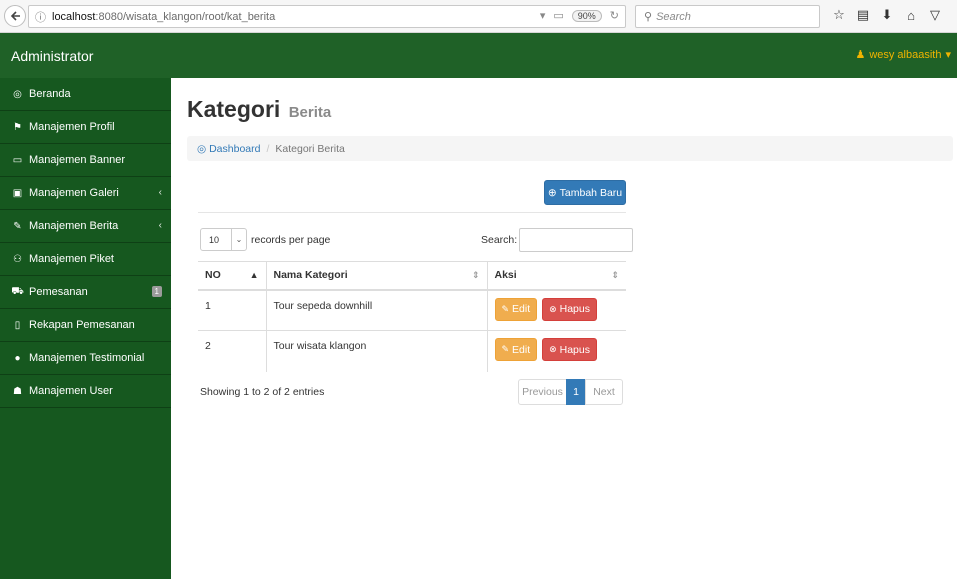 Image resolution: width=957 pixels, height=579 pixels. I want to click on table-header-row: NO ▲ Nama Kategori ⇕ Aksi ⇕, so click(412, 276).